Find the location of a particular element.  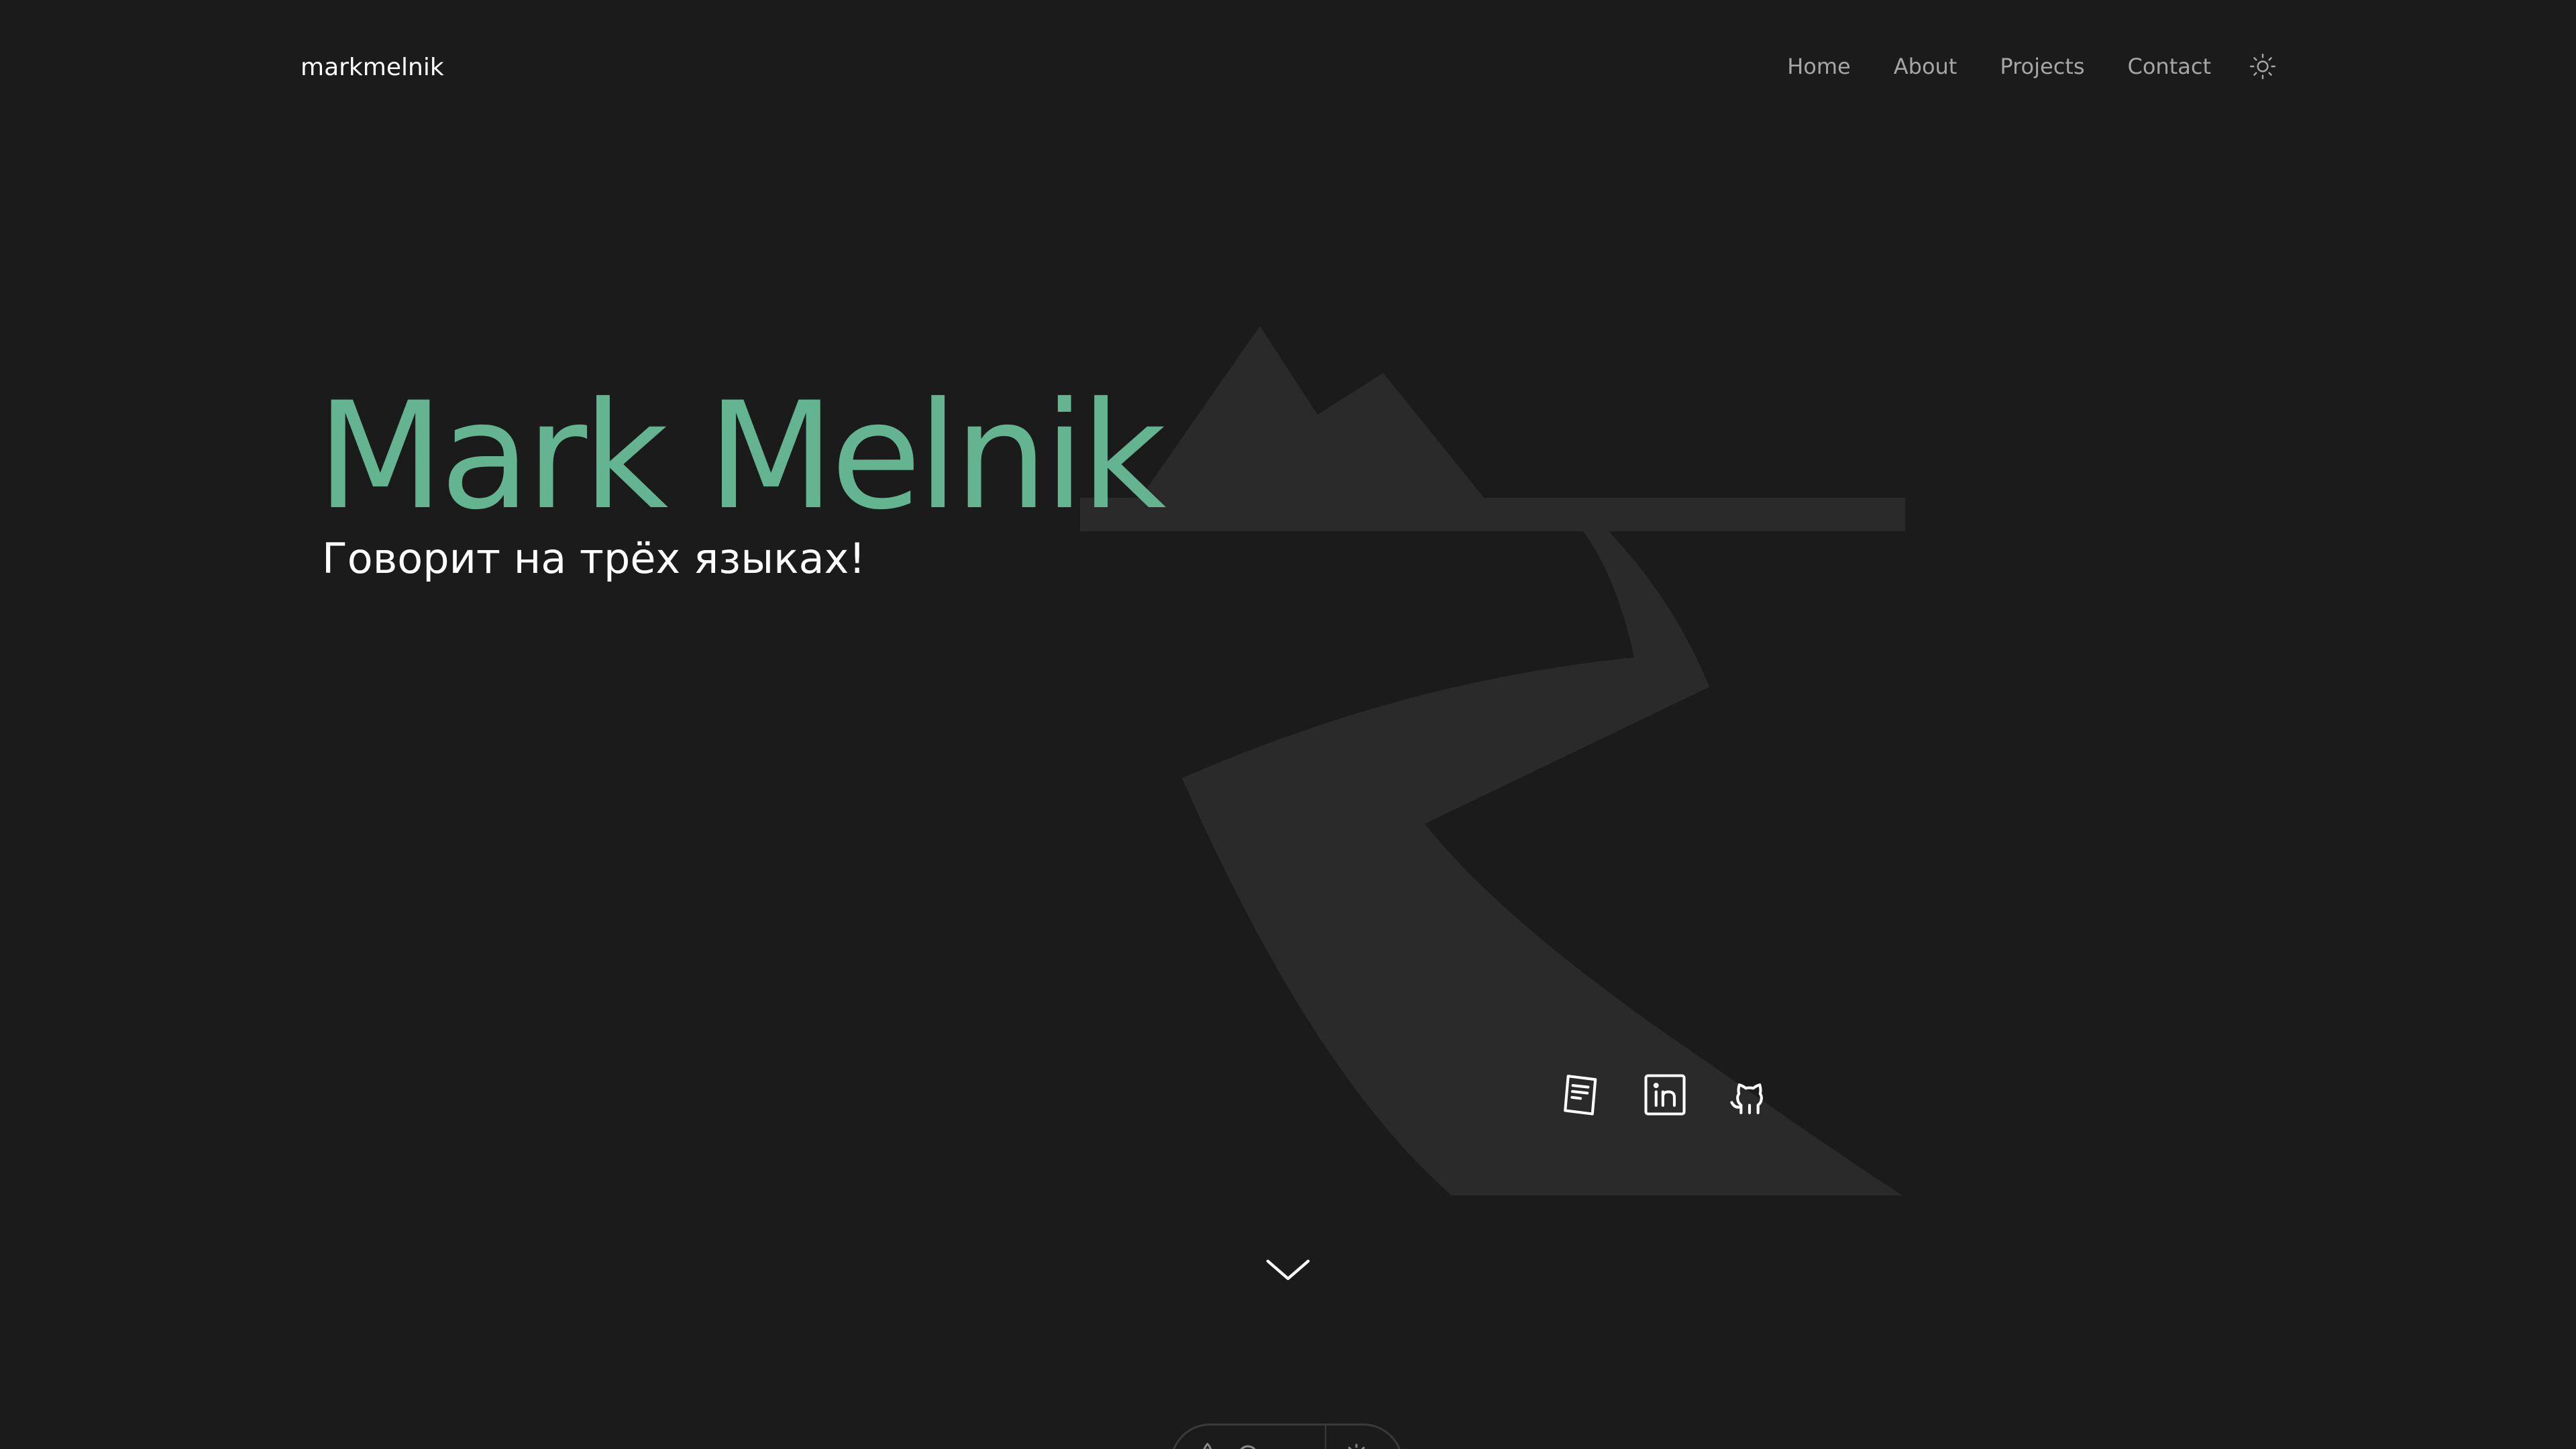

mountain-shape is located at coordinates (1312, 412).